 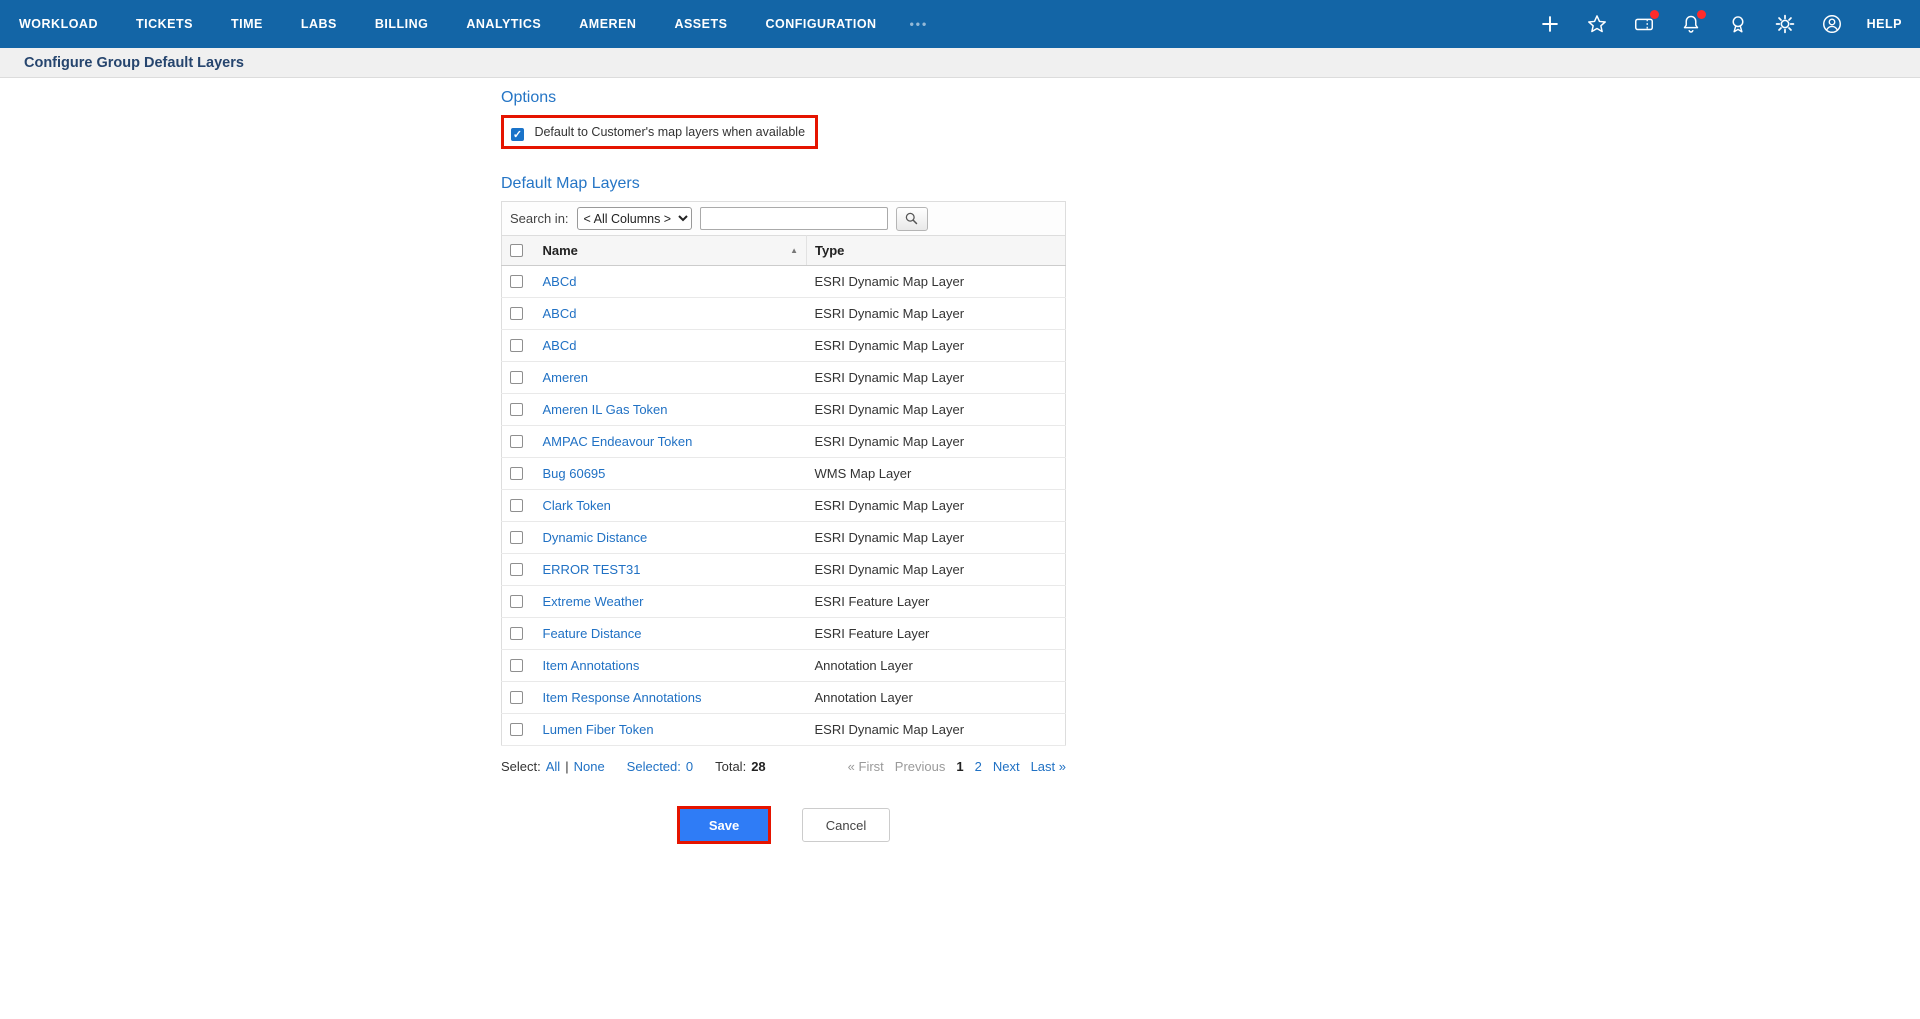 I want to click on pagination-first: « First, so click(x=865, y=766).